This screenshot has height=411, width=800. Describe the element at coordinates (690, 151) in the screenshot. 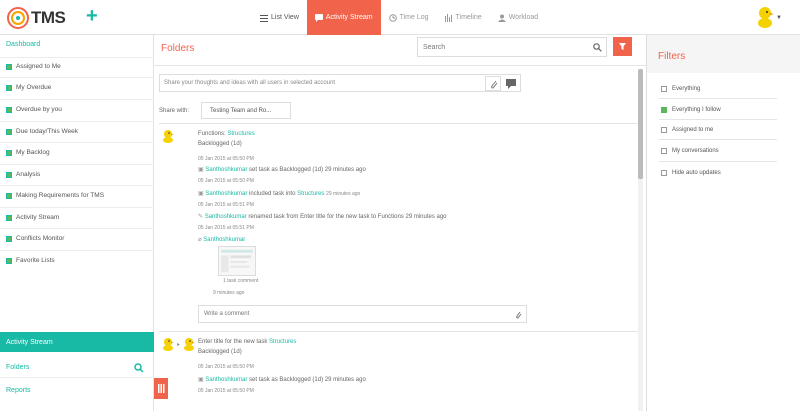

I see `filter-my-conversations: My conversations` at that location.